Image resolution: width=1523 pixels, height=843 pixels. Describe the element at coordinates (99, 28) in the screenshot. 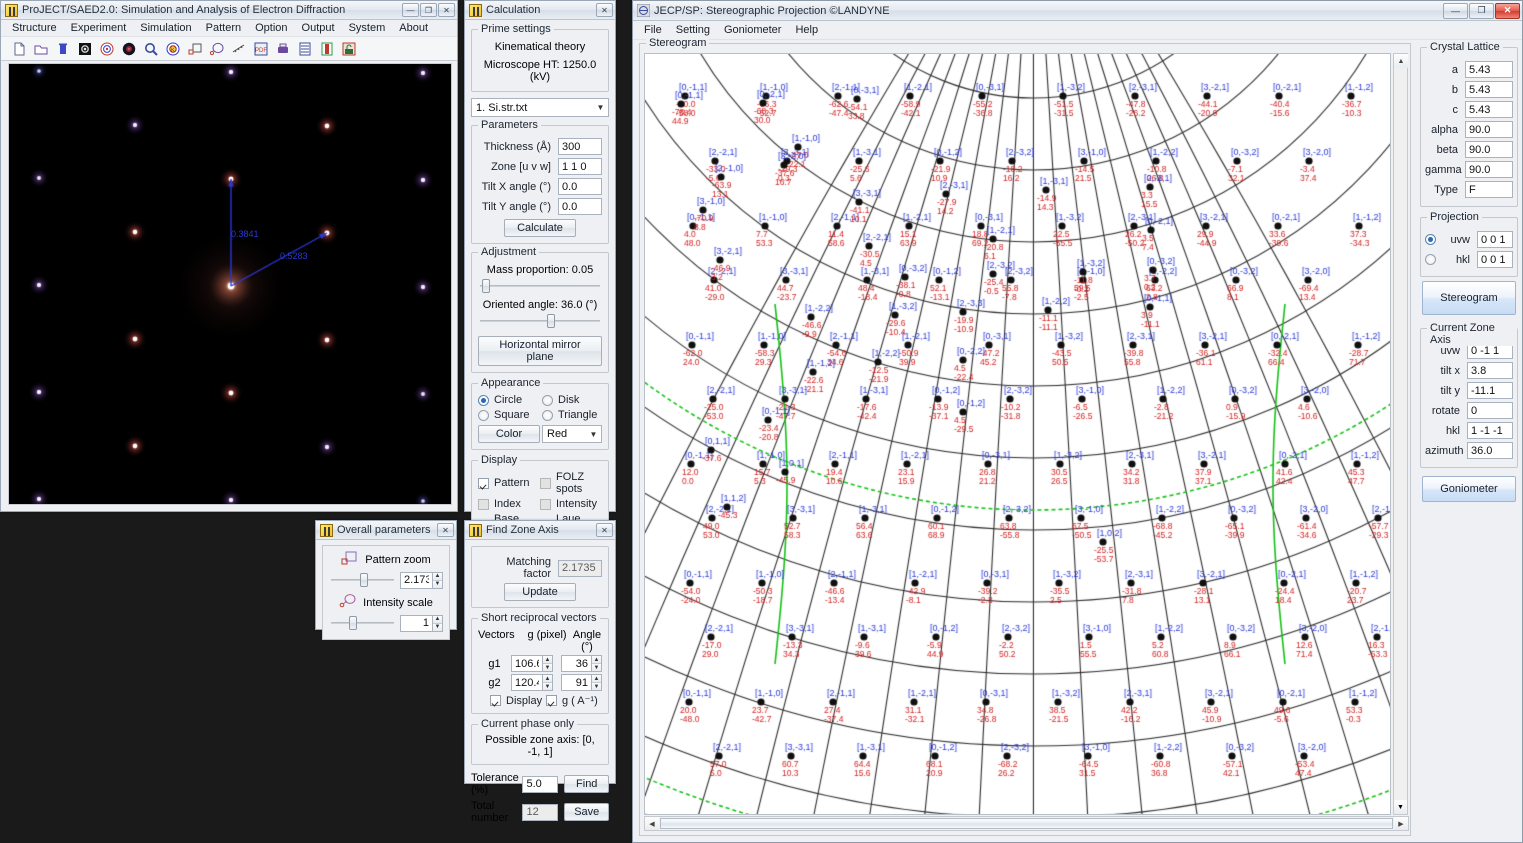

I see `menu-experiment: Experiment` at that location.